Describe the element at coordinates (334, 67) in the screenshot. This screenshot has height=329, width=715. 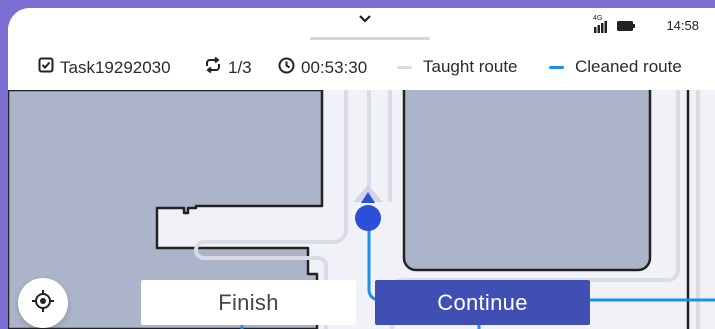
I see `elapsed-time-label: 00:53:30` at that location.